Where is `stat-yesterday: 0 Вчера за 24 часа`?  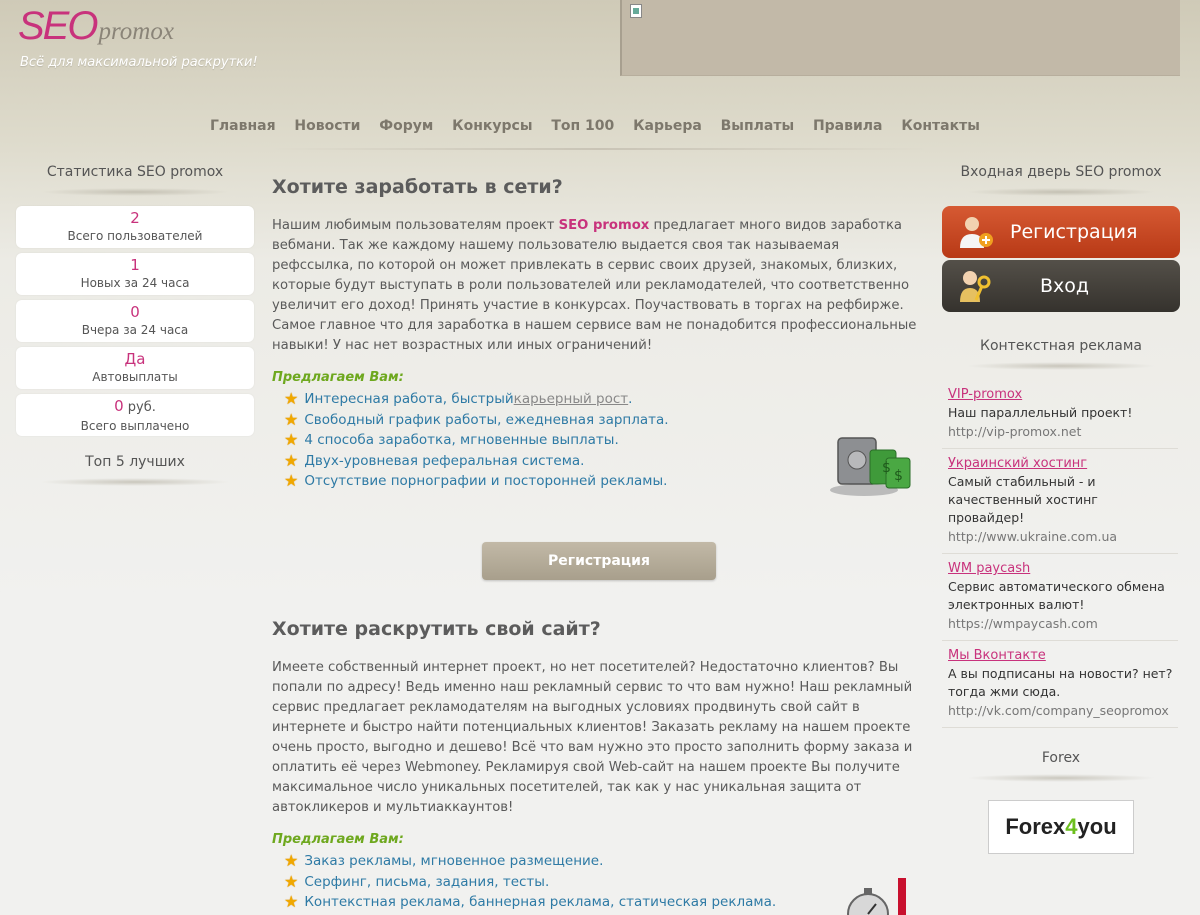 stat-yesterday: 0 Вчера за 24 часа is located at coordinates (135, 321).